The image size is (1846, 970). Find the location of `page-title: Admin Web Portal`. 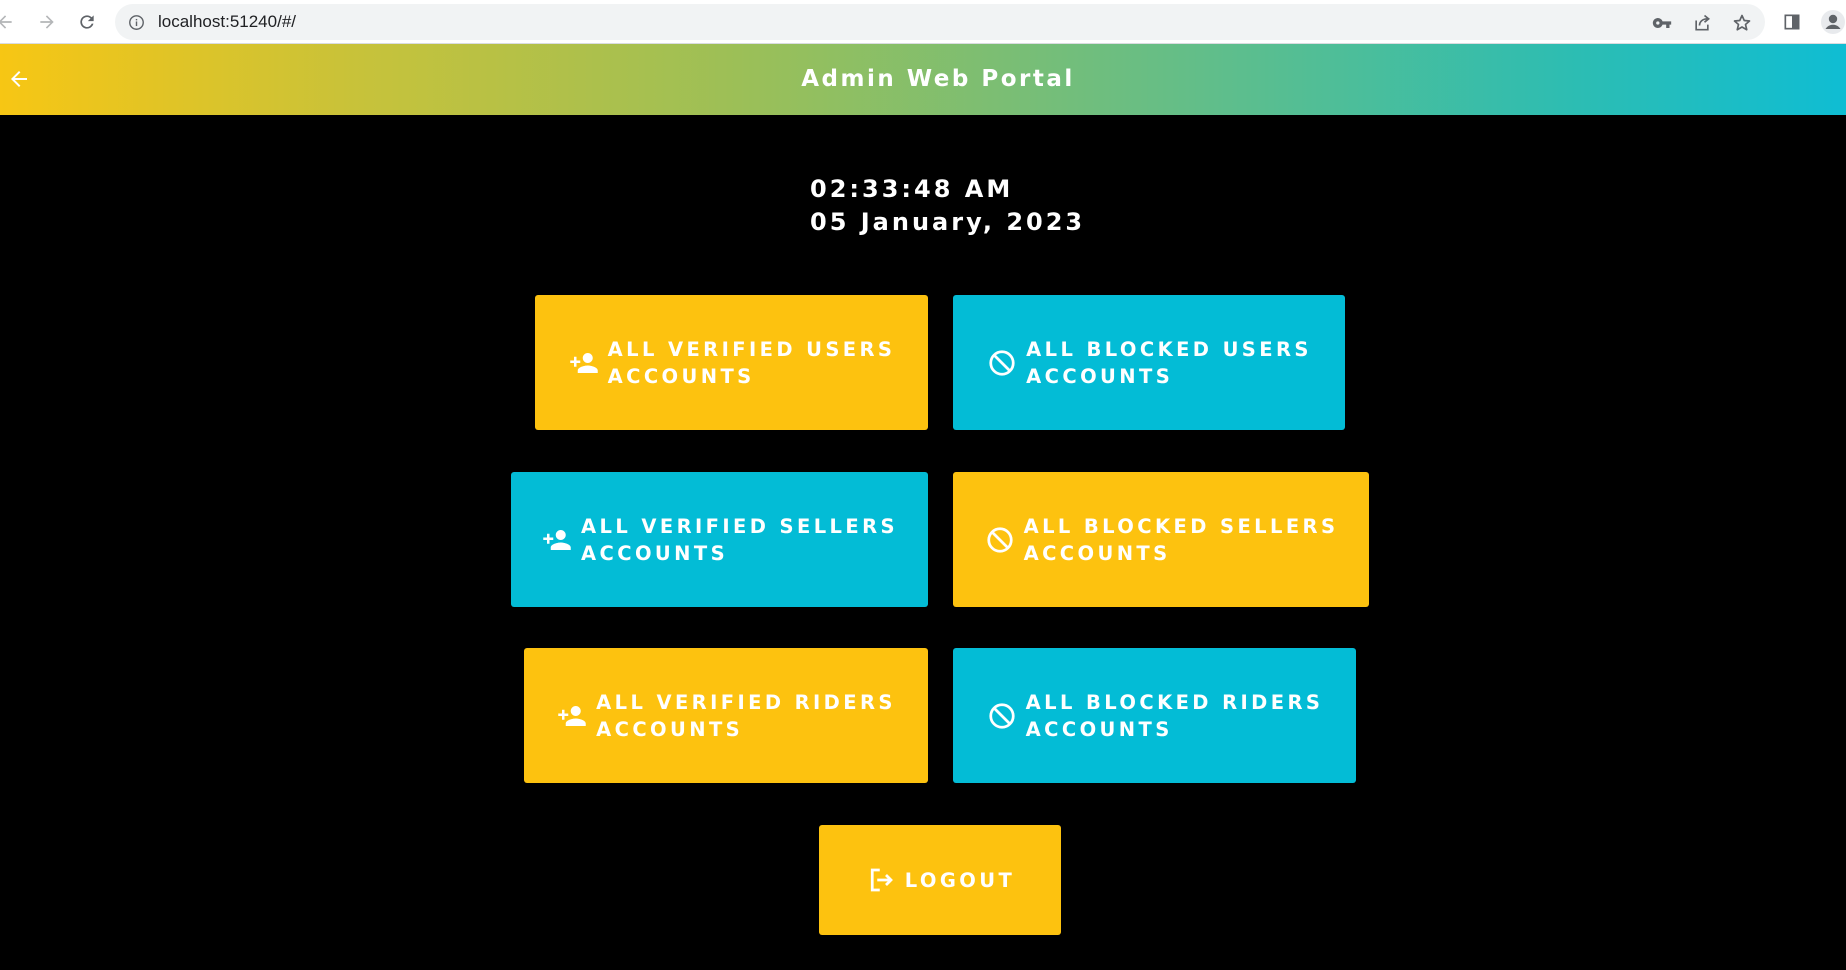

page-title: Admin Web Portal is located at coordinates (938, 79).